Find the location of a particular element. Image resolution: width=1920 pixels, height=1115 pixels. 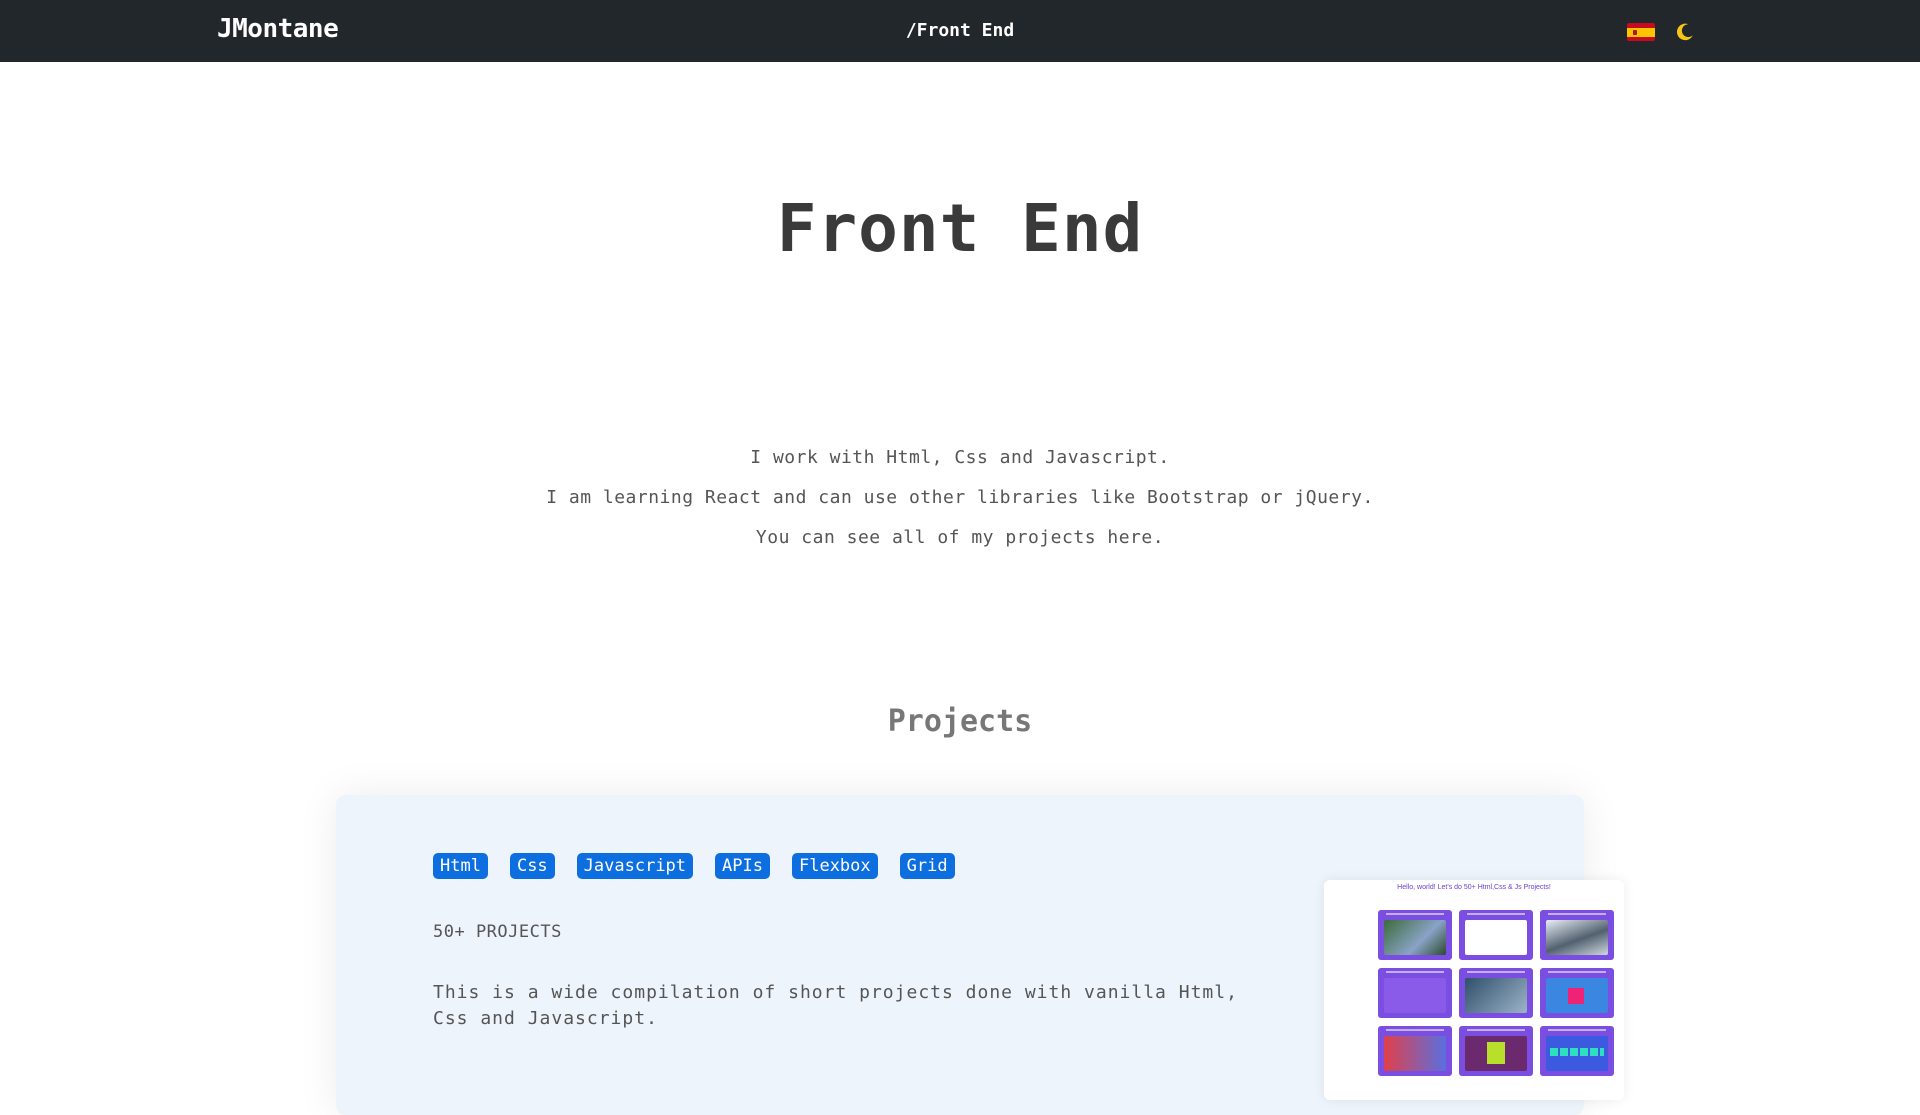

tag-list: Html Css Javascript APIs Flexbox Grid is located at coordinates (694, 866).